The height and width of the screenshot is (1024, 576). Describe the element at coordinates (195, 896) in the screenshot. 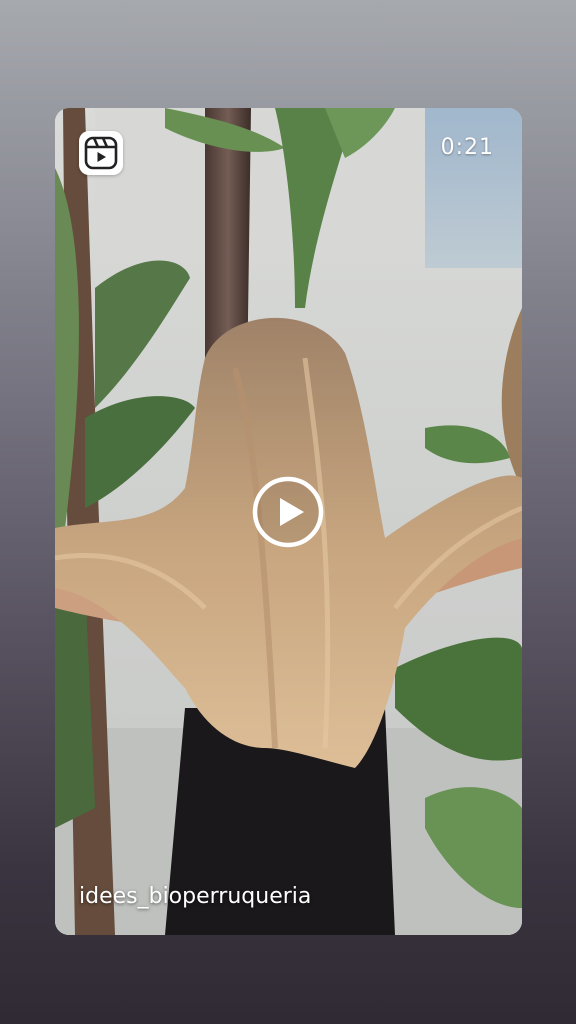

I see `username-label: idees_bioperruqueria` at that location.